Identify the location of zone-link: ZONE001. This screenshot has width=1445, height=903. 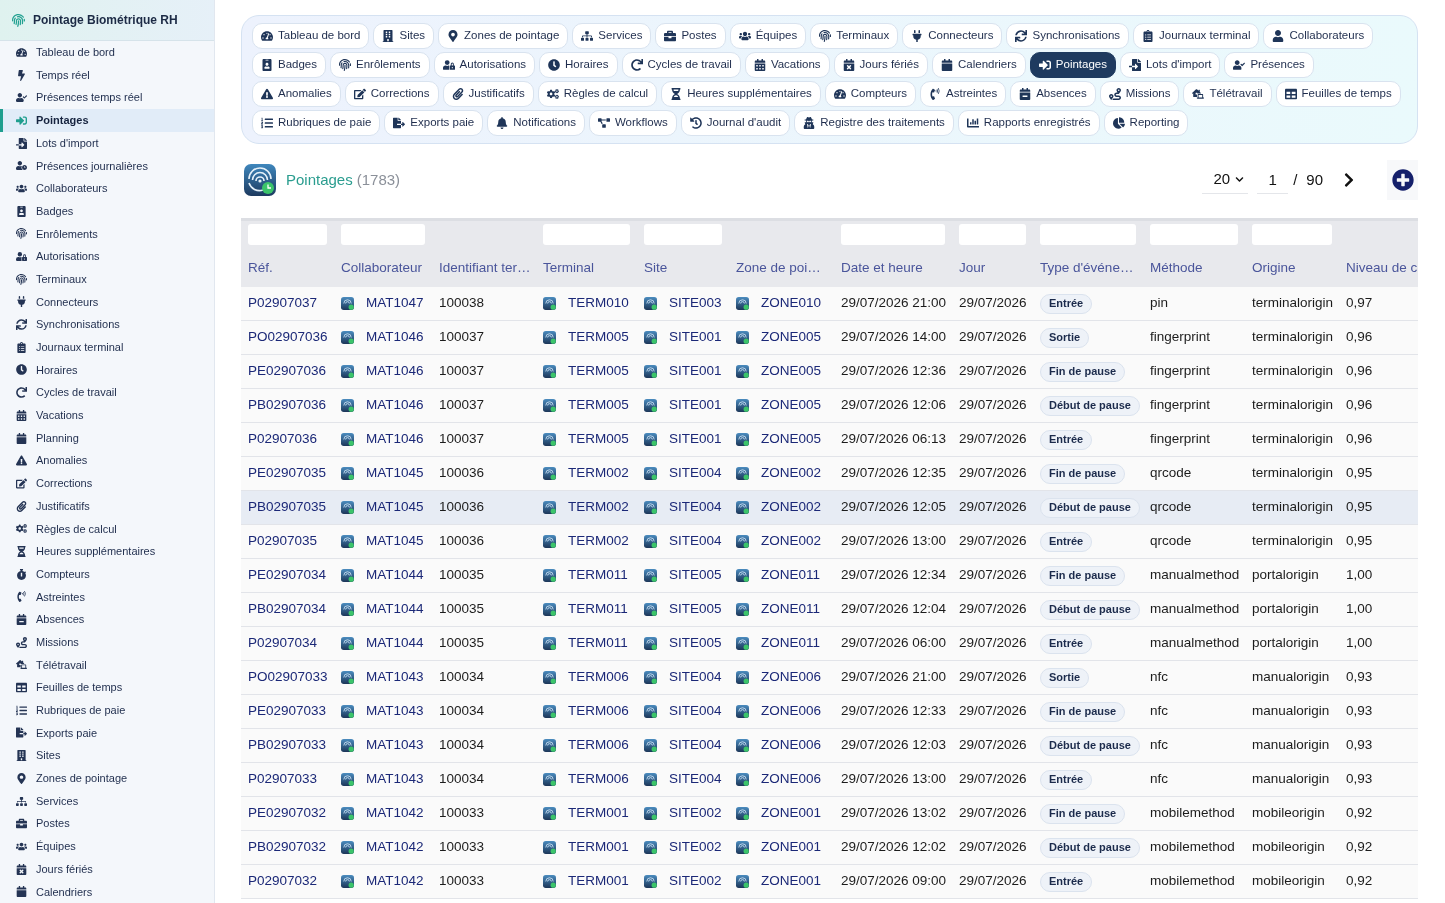
(791, 813).